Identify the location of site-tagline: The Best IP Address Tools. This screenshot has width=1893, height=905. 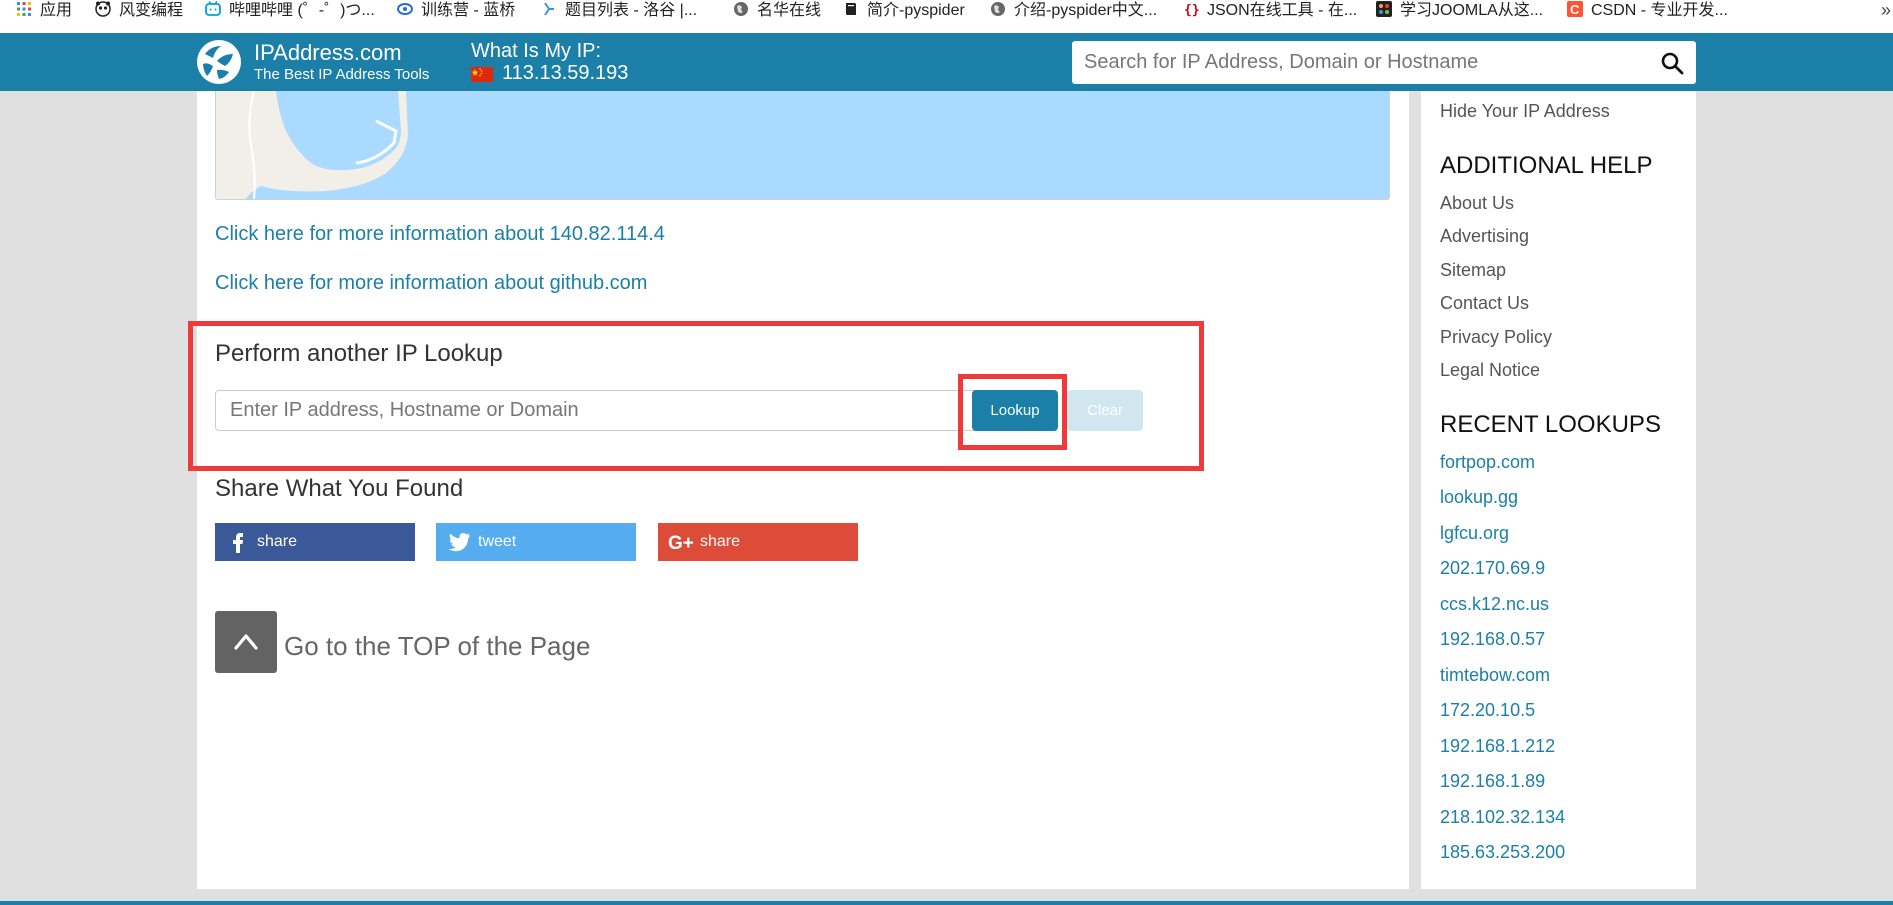
(342, 74).